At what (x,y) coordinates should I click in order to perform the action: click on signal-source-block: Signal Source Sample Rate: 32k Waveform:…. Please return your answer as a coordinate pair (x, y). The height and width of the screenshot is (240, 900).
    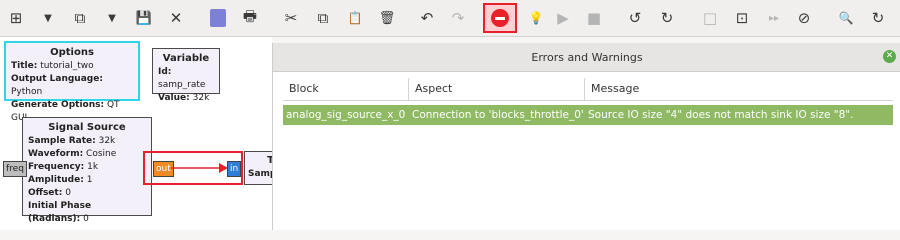
    Looking at the image, I should click on (87, 170).